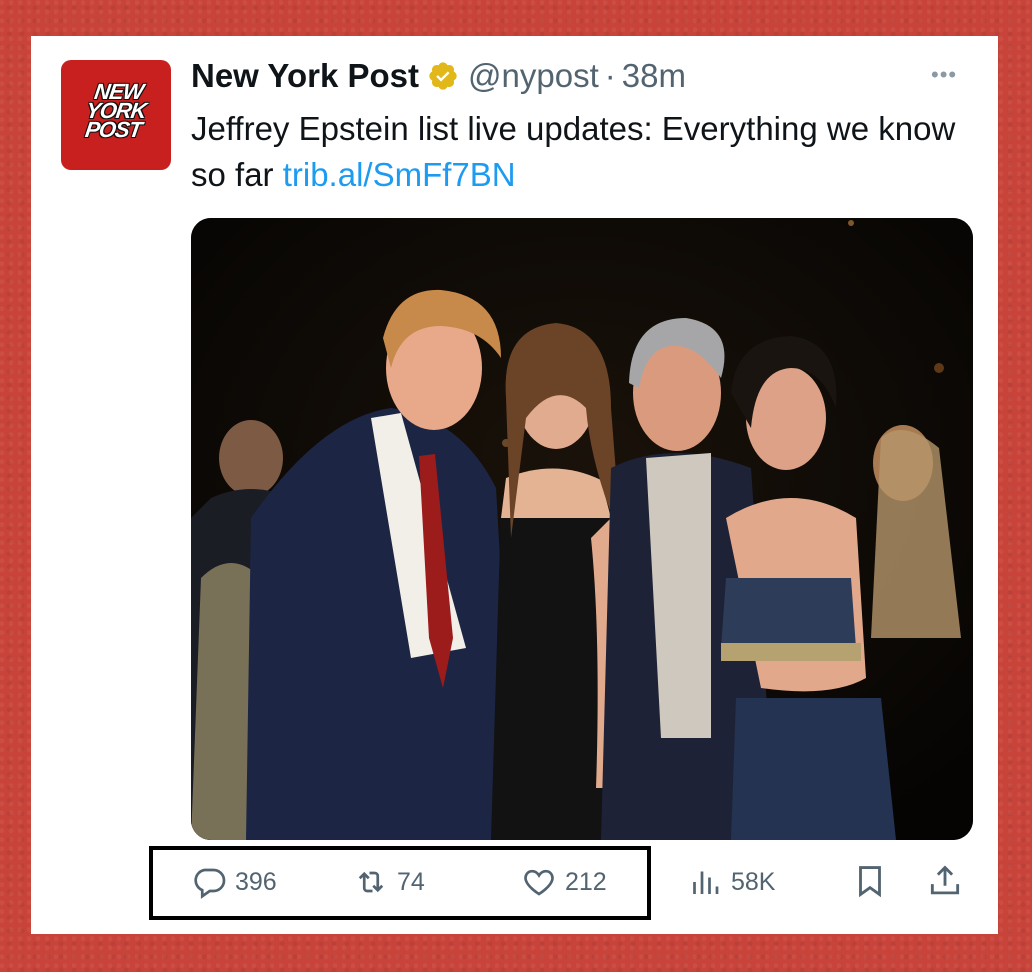 Image resolution: width=1032 pixels, height=972 pixels. What do you see at coordinates (399, 174) in the screenshot?
I see `tweet-link: trib.al/SmFf7BN` at bounding box center [399, 174].